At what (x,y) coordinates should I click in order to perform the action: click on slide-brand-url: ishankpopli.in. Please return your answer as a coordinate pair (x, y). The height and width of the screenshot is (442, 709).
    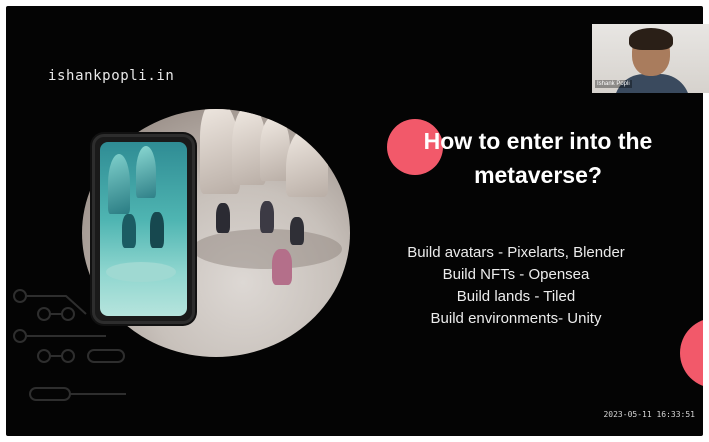
    Looking at the image, I should click on (111, 76).